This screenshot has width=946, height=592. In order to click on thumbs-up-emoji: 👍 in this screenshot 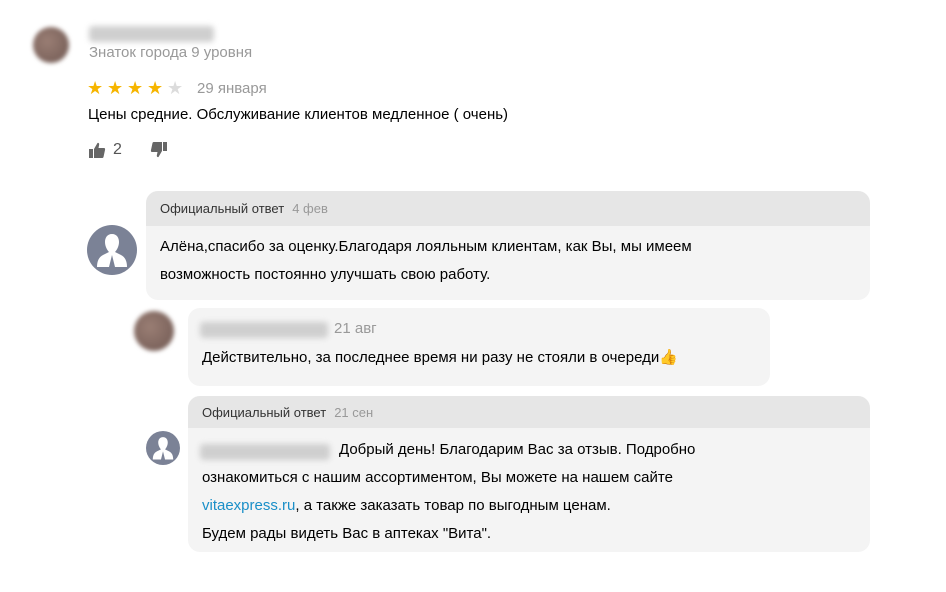, I will do `click(668, 357)`.